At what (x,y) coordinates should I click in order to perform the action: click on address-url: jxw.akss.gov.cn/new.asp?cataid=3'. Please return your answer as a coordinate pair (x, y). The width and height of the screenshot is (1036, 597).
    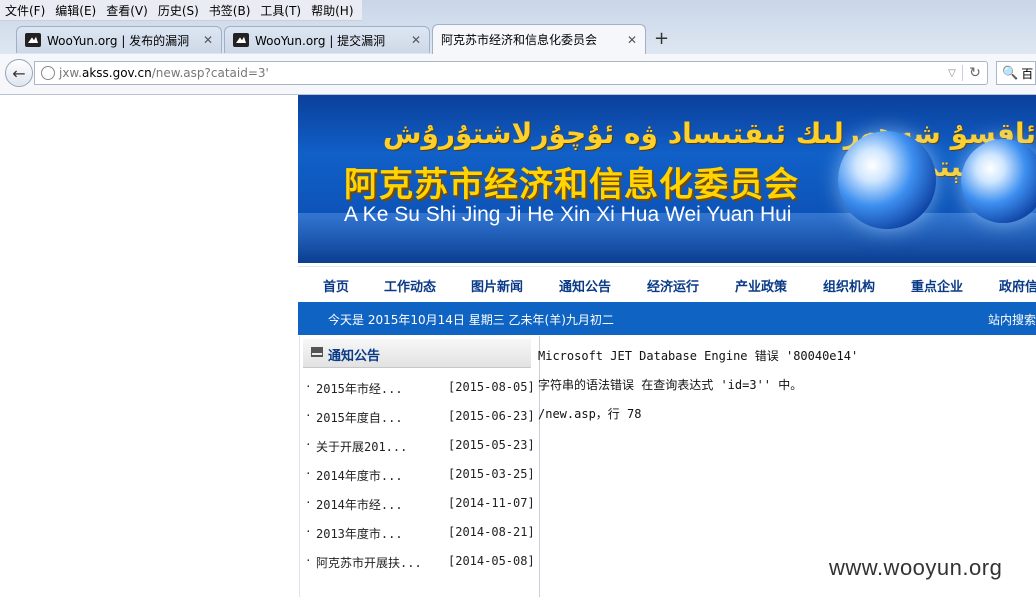
    Looking at the image, I should click on (164, 73).